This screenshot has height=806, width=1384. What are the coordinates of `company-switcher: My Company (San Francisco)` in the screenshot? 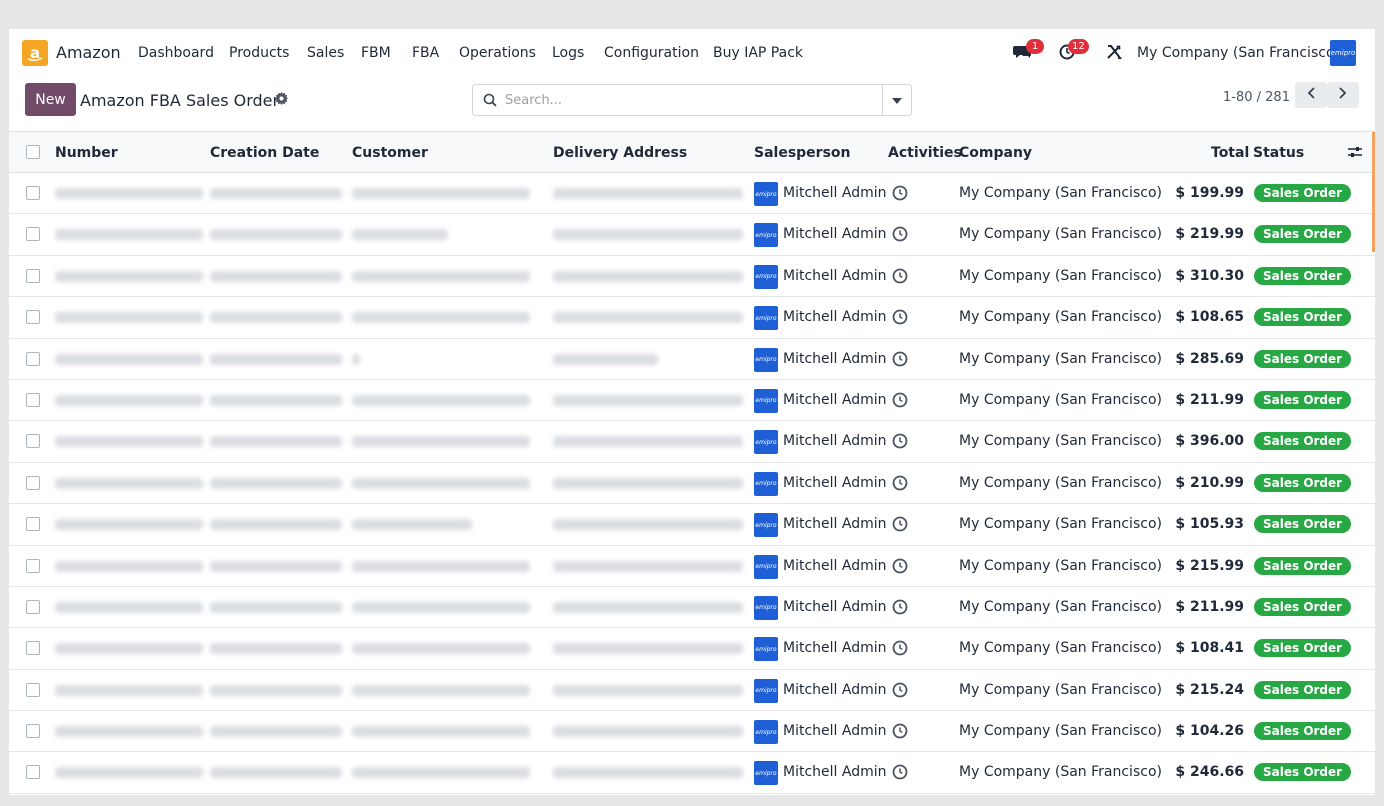 It's located at (1238, 53).